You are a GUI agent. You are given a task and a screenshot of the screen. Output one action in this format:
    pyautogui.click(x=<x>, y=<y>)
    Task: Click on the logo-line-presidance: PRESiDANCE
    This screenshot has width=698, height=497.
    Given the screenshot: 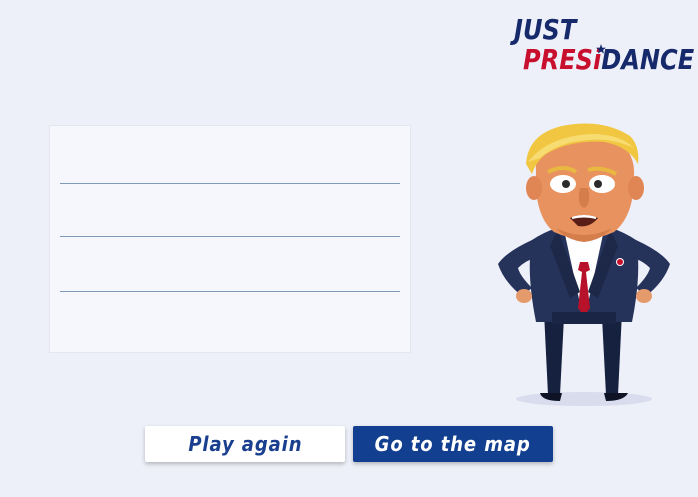 What is the action you would take?
    pyautogui.click(x=608, y=60)
    